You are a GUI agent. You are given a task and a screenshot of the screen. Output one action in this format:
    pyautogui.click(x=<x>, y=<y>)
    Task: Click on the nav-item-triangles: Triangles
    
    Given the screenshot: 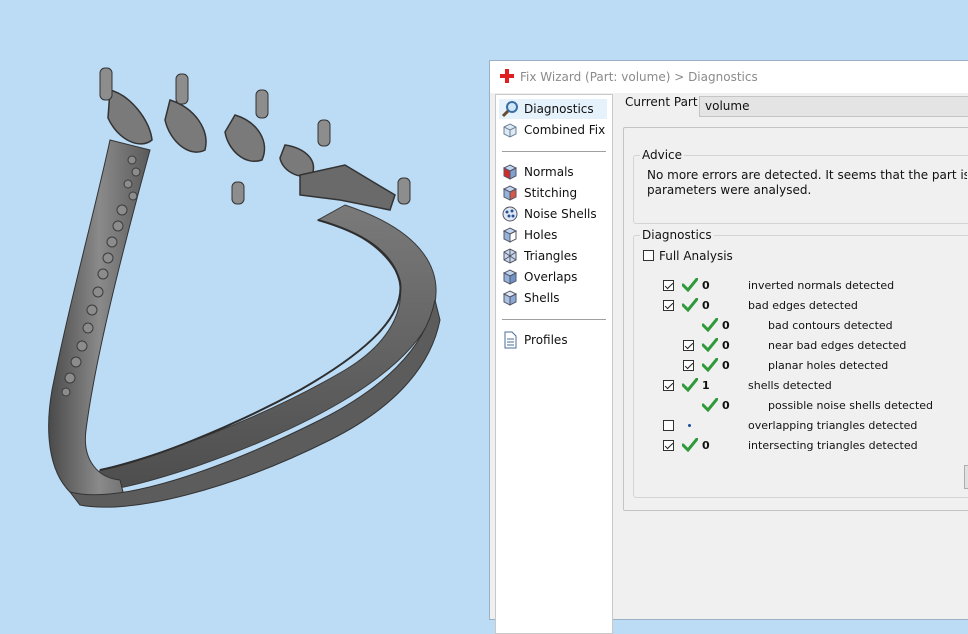 What is the action you would take?
    pyautogui.click(x=553, y=256)
    